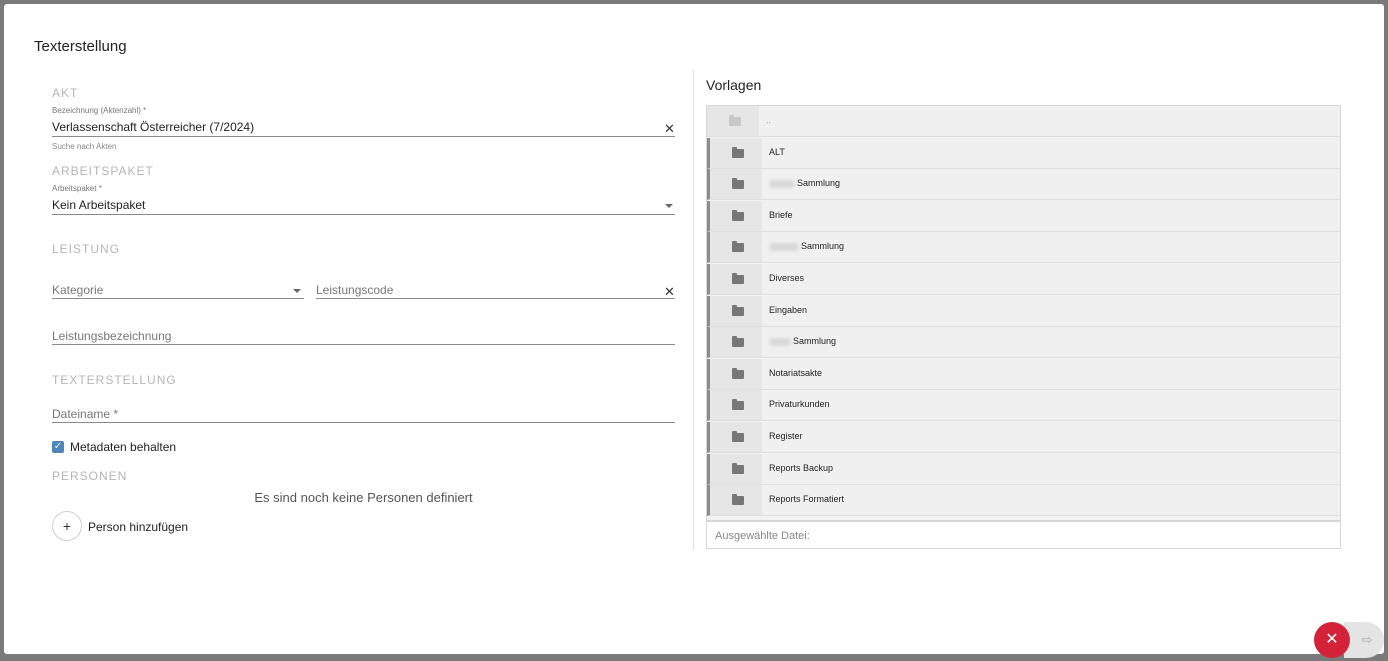 Image resolution: width=1388 pixels, height=661 pixels. What do you see at coordinates (495, 298) in the screenshot?
I see `leistungscode-underline` at bounding box center [495, 298].